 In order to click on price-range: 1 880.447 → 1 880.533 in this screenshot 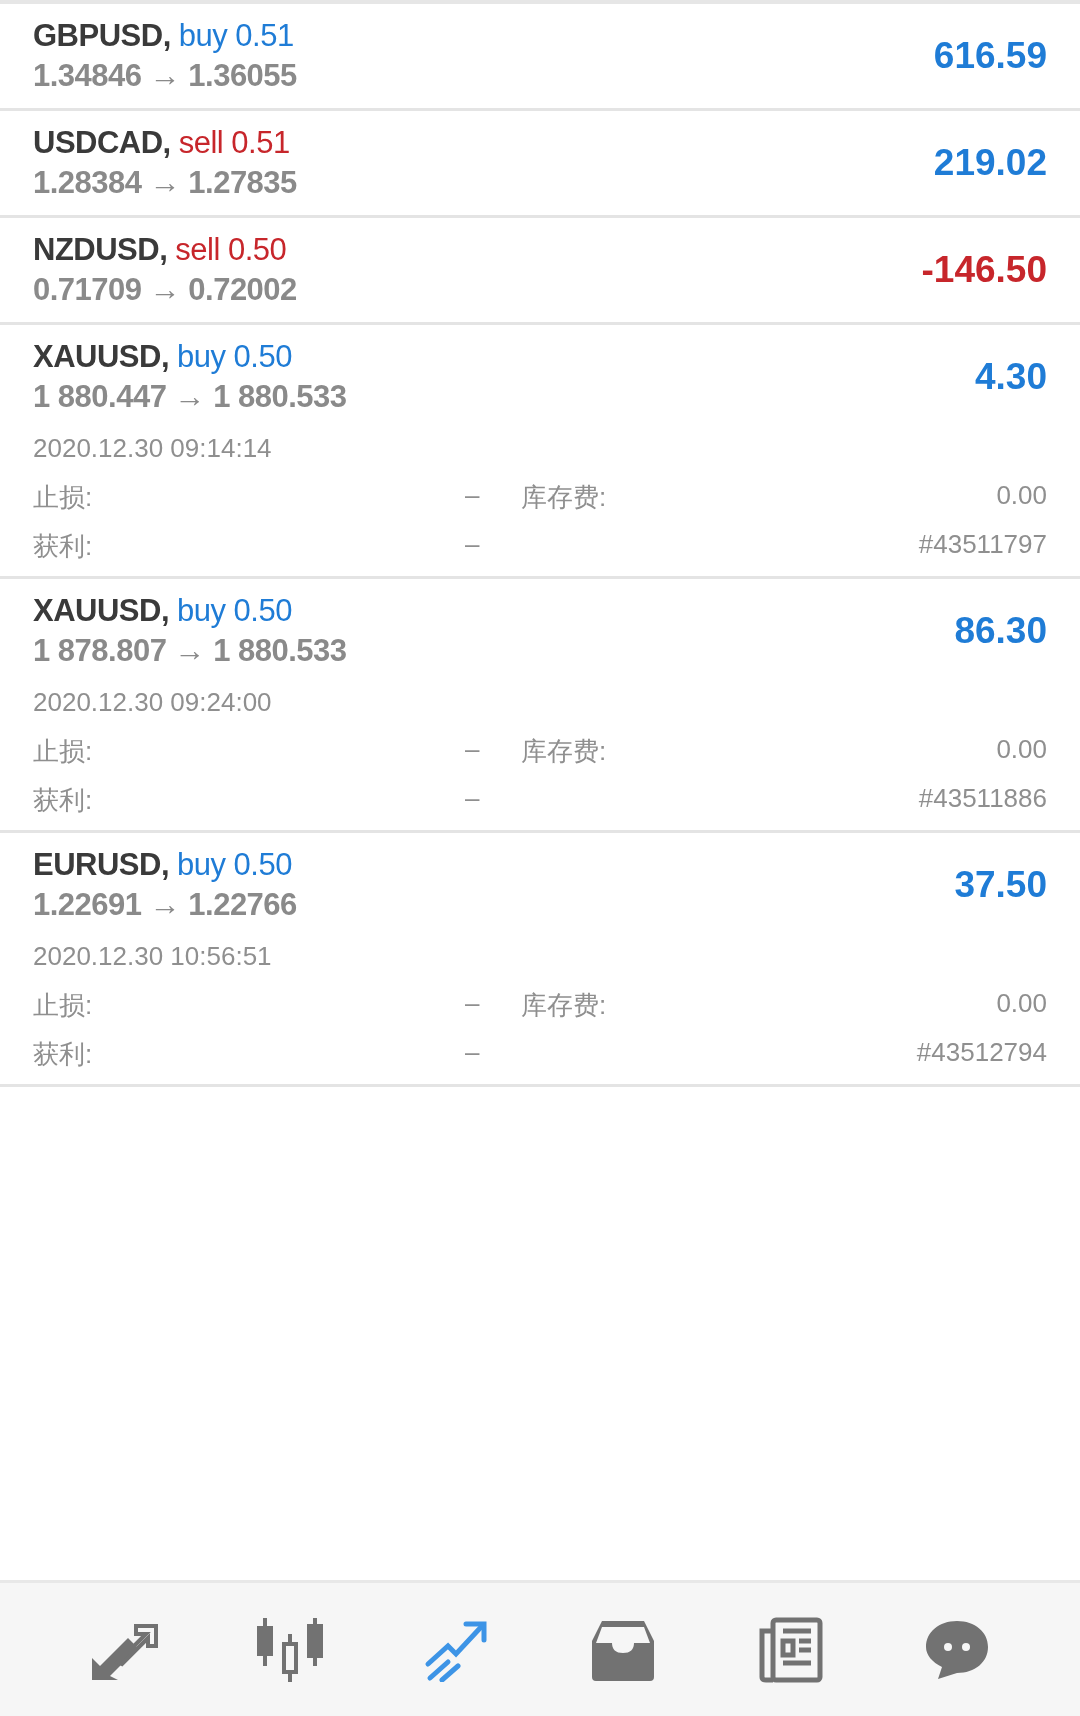, I will do `click(190, 397)`.